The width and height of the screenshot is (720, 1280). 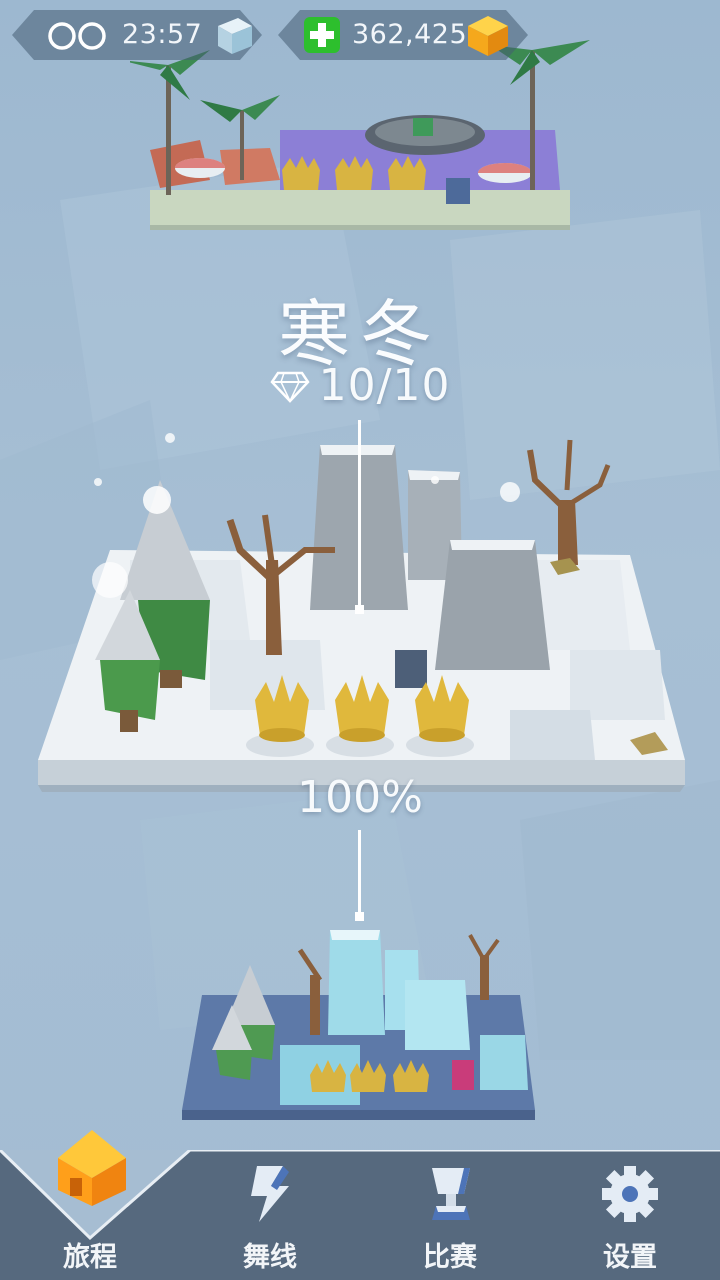 What do you see at coordinates (450, 1257) in the screenshot?
I see `nav-label-contest: 比赛` at bounding box center [450, 1257].